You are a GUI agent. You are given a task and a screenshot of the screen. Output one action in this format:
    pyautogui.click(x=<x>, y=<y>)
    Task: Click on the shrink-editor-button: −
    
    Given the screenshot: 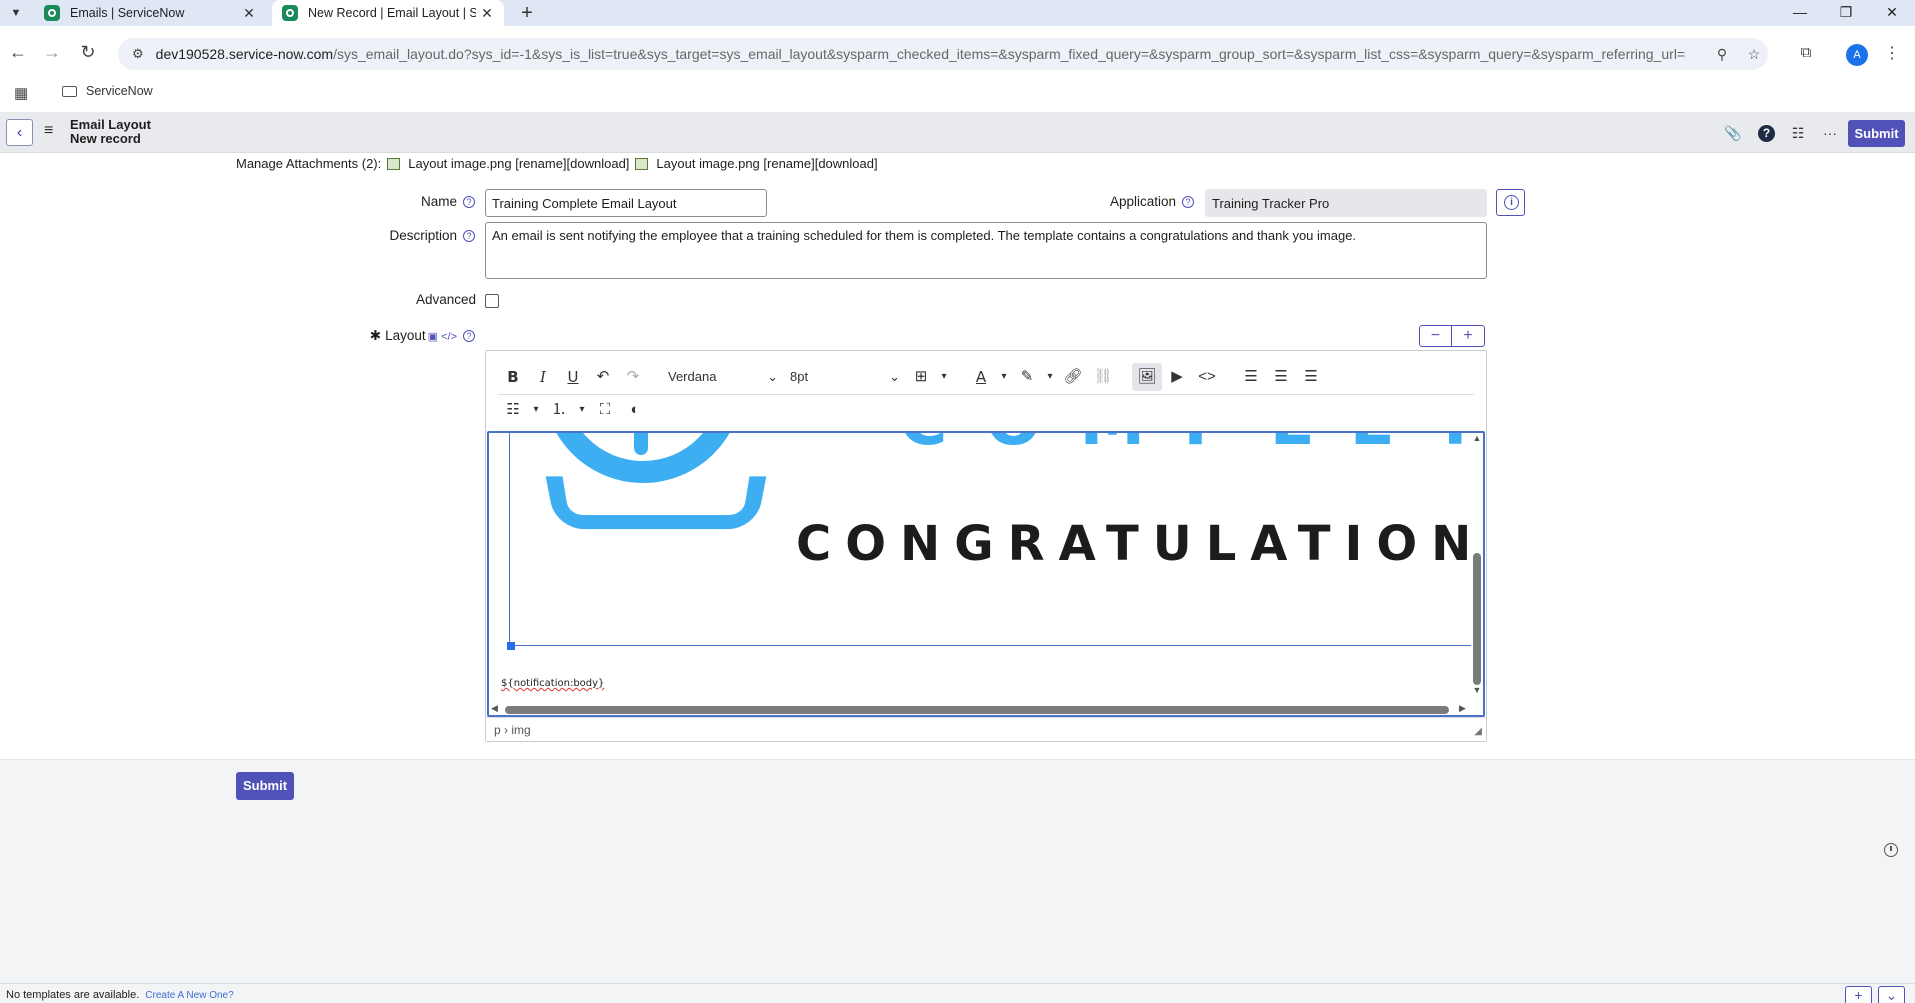 What is the action you would take?
    pyautogui.click(x=1435, y=336)
    